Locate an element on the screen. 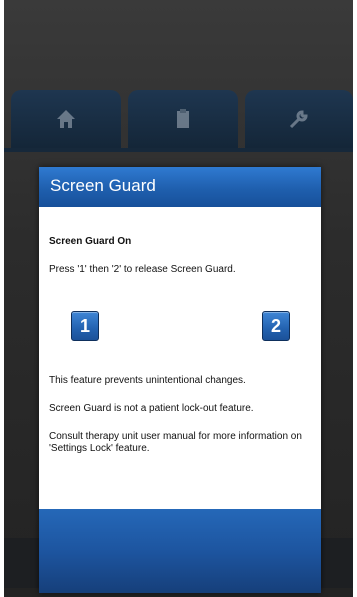 Image resolution: width=357 pixels, height=597 pixels. tab-utilities is located at coordinates (299, 119).